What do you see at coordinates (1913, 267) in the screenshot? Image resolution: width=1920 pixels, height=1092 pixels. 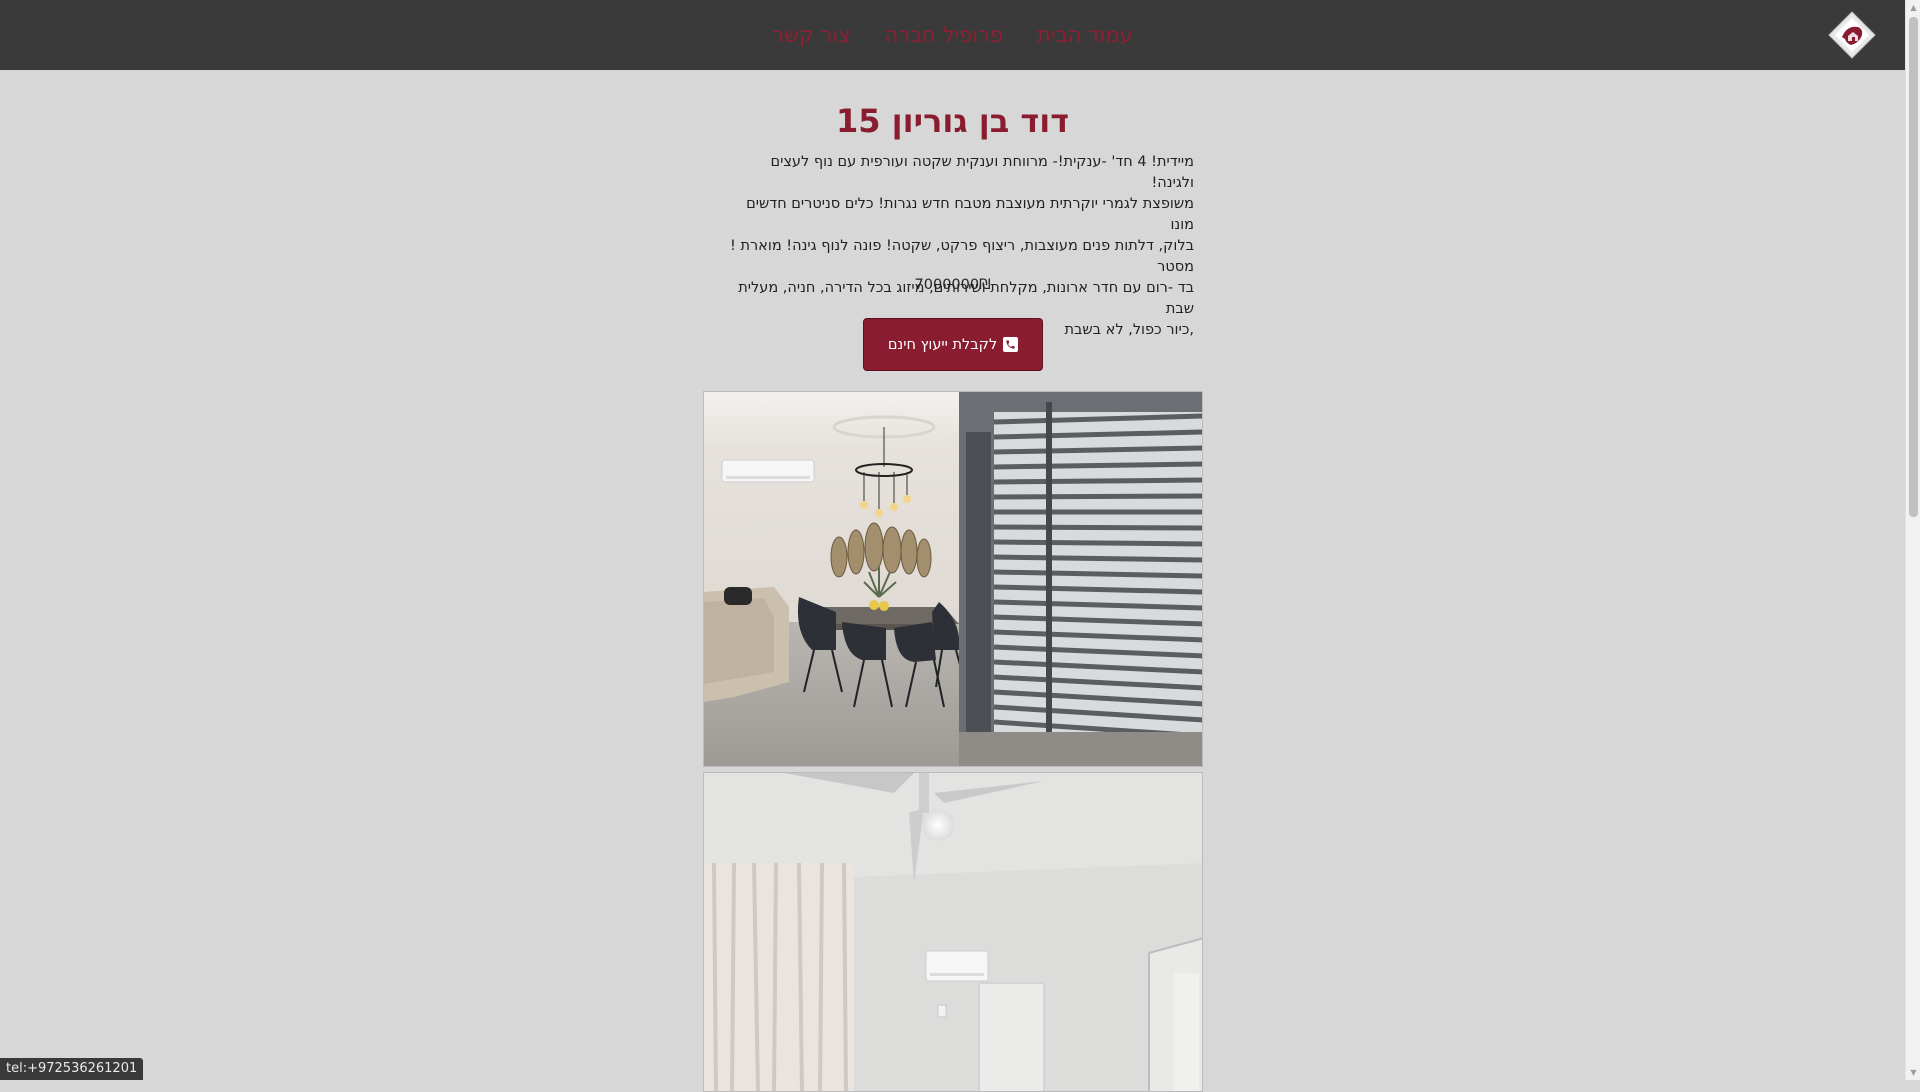 I see `scrollbar-thumb` at bounding box center [1913, 267].